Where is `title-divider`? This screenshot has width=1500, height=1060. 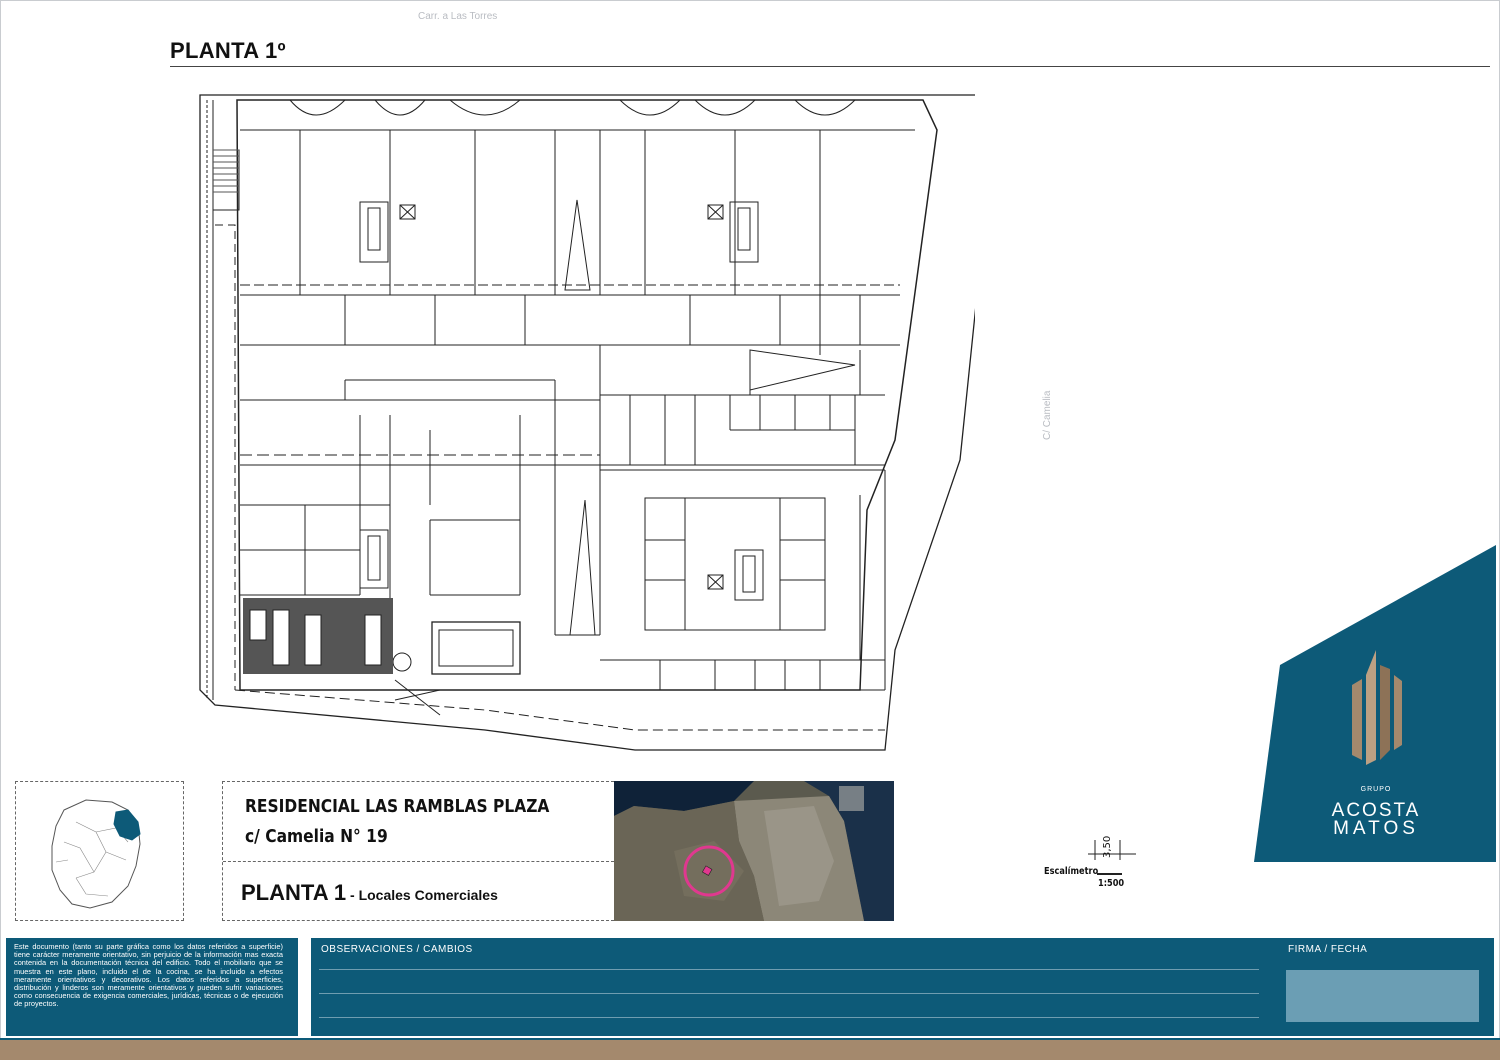 title-divider is located at coordinates (830, 66).